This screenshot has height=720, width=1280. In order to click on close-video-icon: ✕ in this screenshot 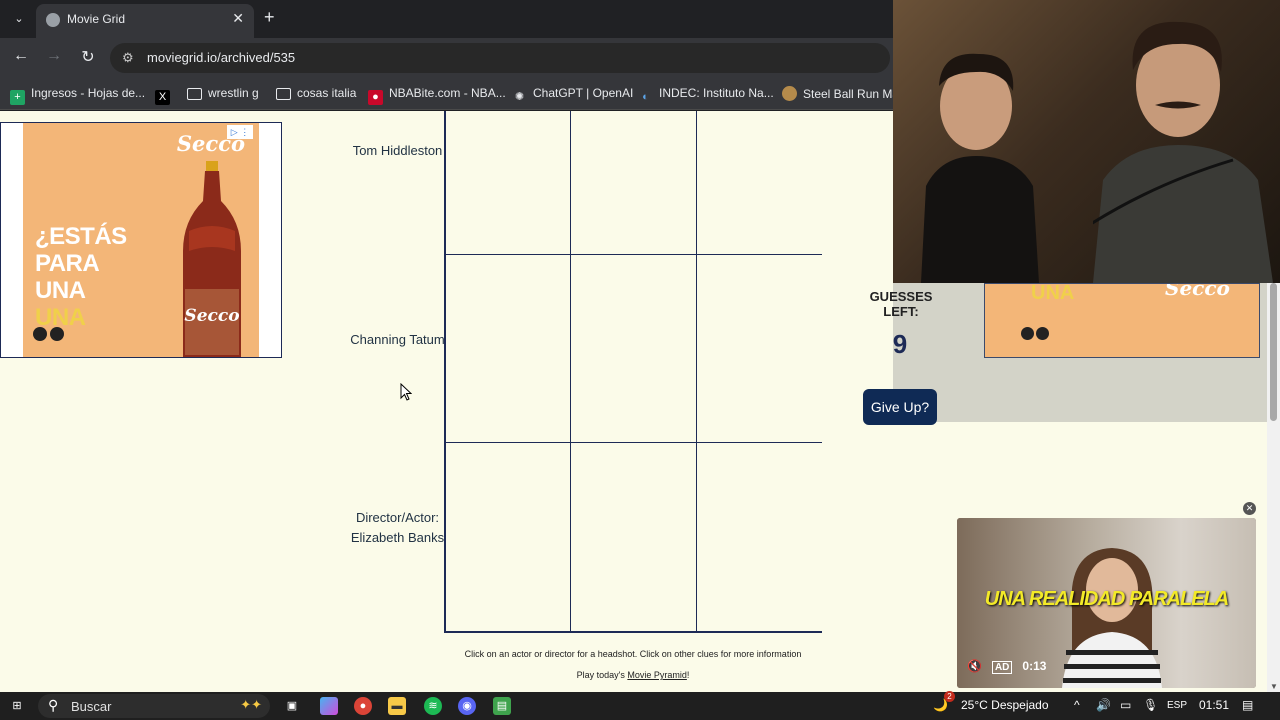, I will do `click(1249, 508)`.